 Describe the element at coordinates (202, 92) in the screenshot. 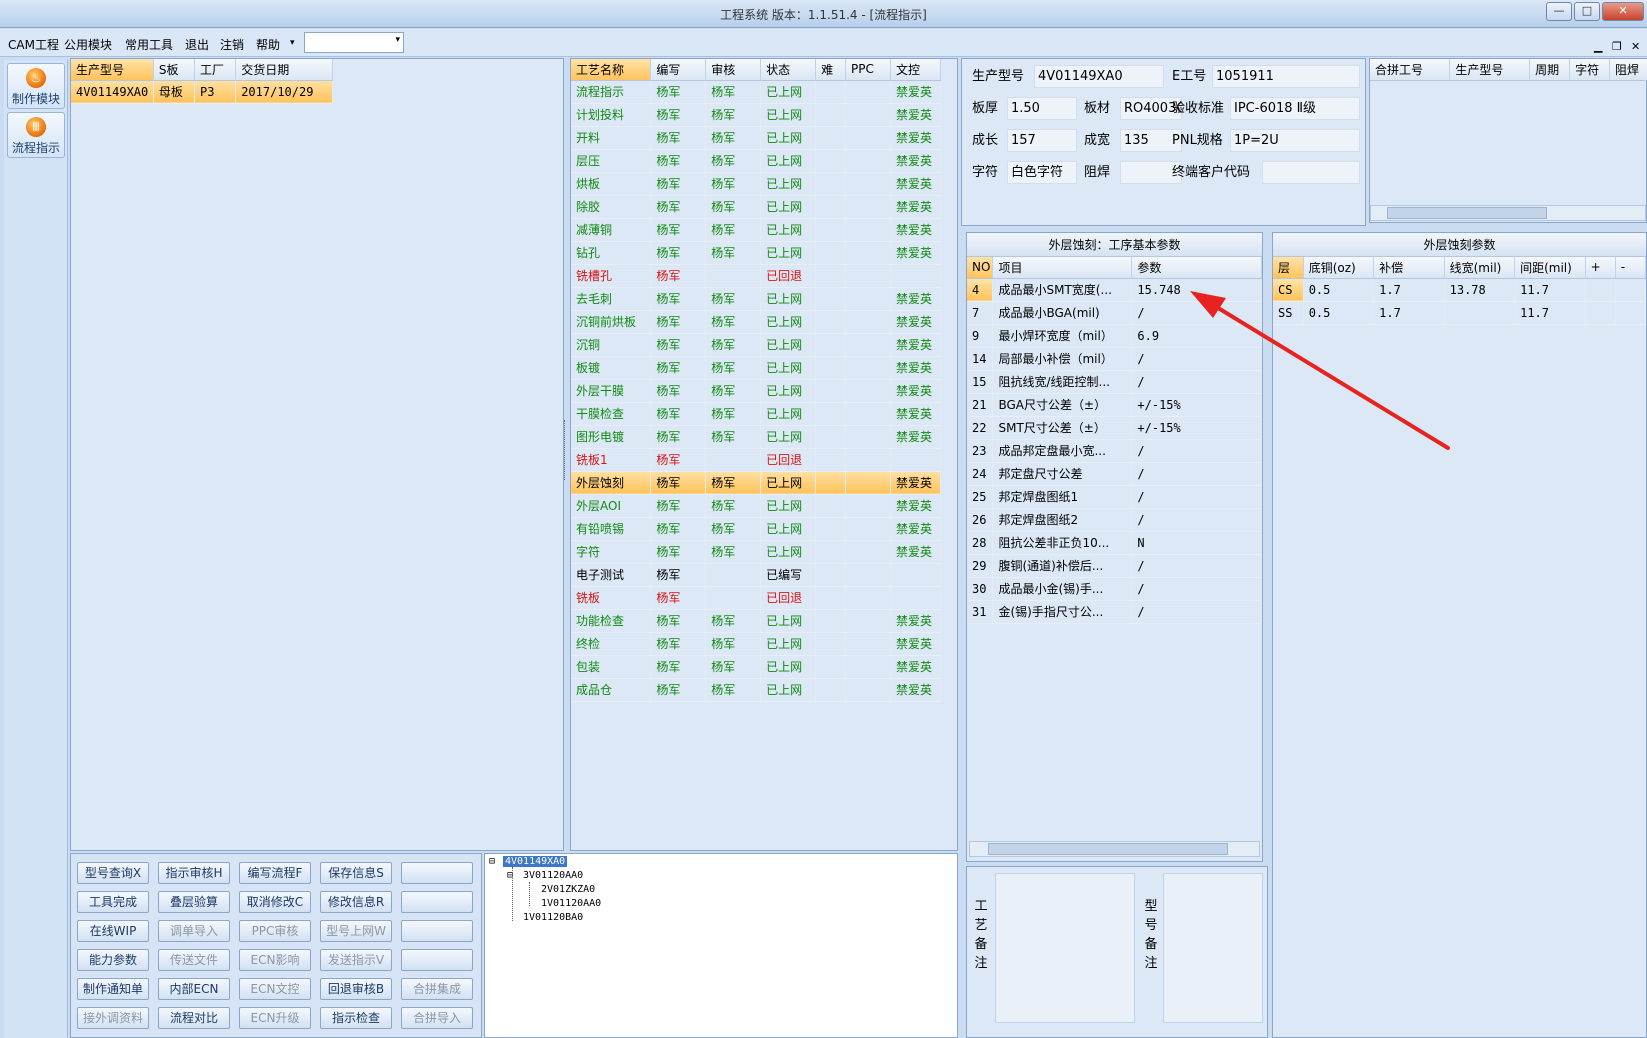

I see `table-row: 4V01149XA0 母板 P3 2017/10/29` at that location.